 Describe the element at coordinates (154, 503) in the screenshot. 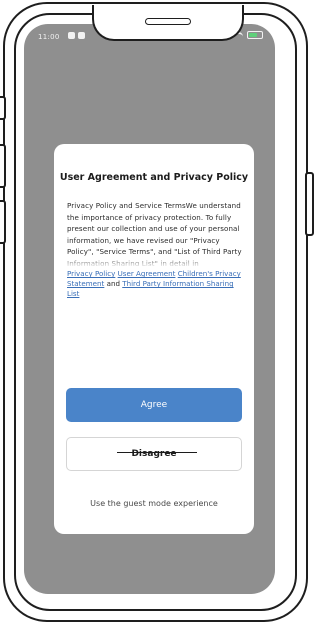

I see `guest-mode-link: Use the guest mode experience` at that location.